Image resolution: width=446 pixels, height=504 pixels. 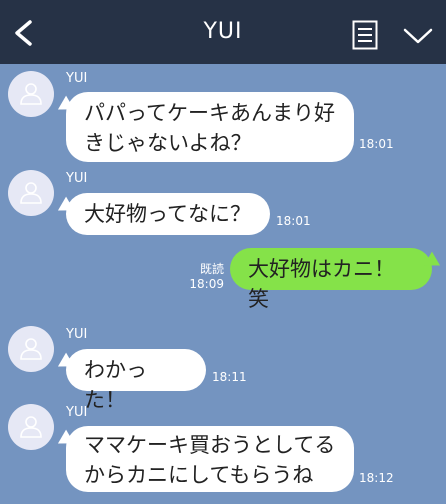 I want to click on read-receipt: 既読 18:09, so click(x=205, y=277).